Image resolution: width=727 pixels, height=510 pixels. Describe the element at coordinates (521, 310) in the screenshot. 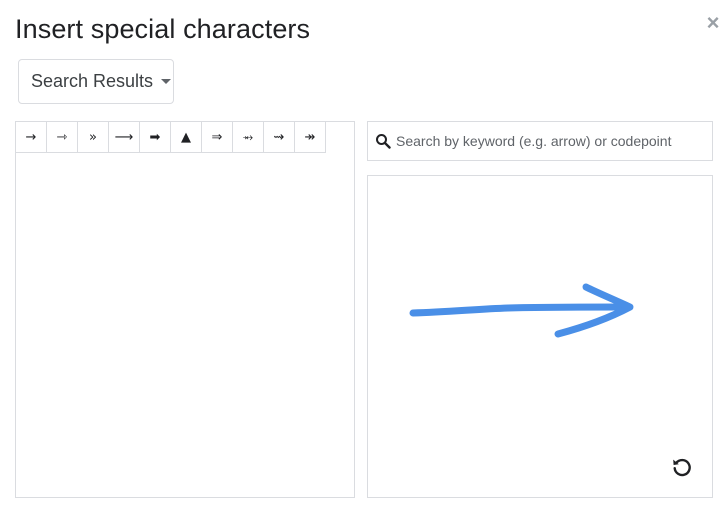

I see `drawn-arrow-stroke` at that location.